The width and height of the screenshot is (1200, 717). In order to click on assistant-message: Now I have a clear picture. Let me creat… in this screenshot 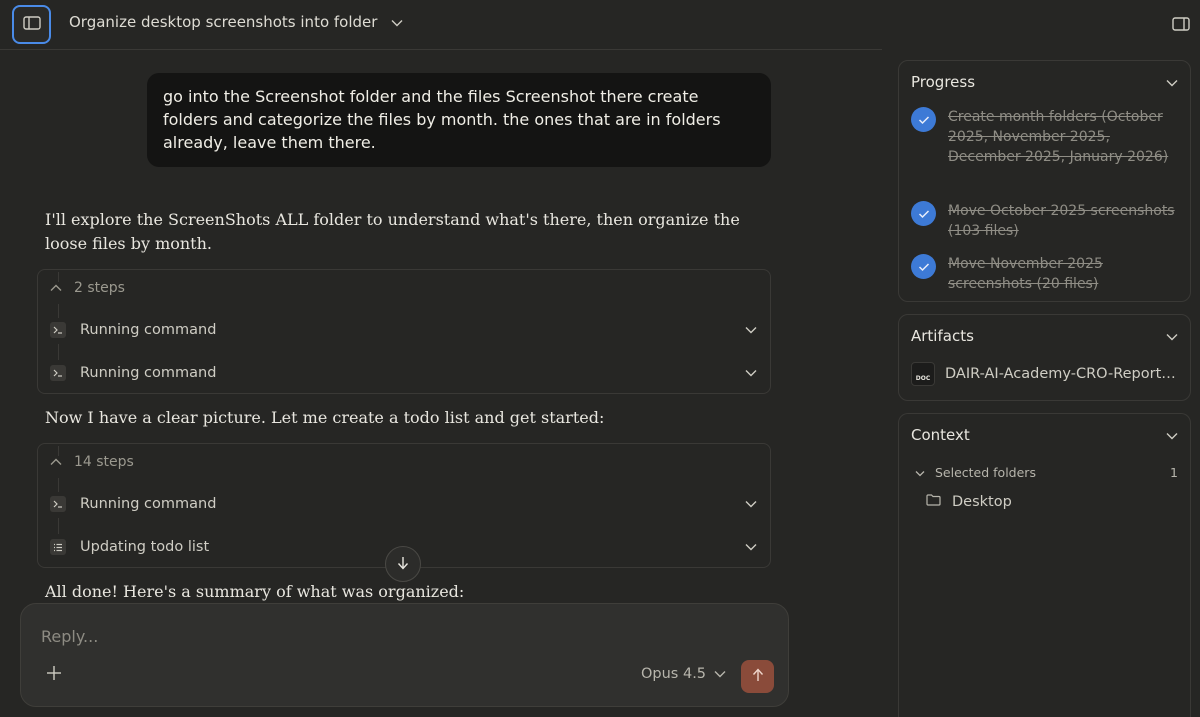, I will do `click(325, 417)`.